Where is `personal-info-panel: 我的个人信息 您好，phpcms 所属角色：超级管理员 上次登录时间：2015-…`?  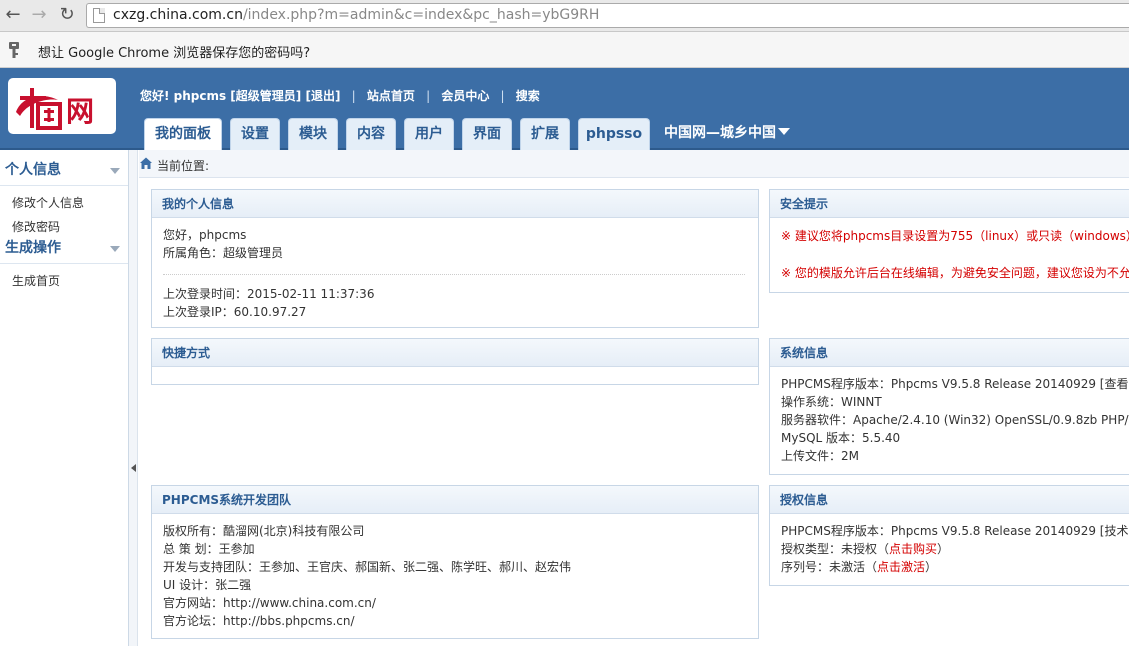 personal-info-panel: 我的个人信息 您好，phpcms 所属角色：超级管理员 上次登录时间：2015-… is located at coordinates (455, 258).